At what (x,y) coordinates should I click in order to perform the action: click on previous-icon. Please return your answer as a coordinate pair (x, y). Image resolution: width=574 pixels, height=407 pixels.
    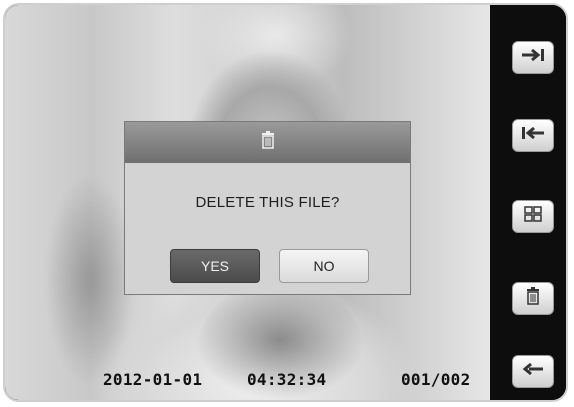
    Looking at the image, I should click on (533, 135).